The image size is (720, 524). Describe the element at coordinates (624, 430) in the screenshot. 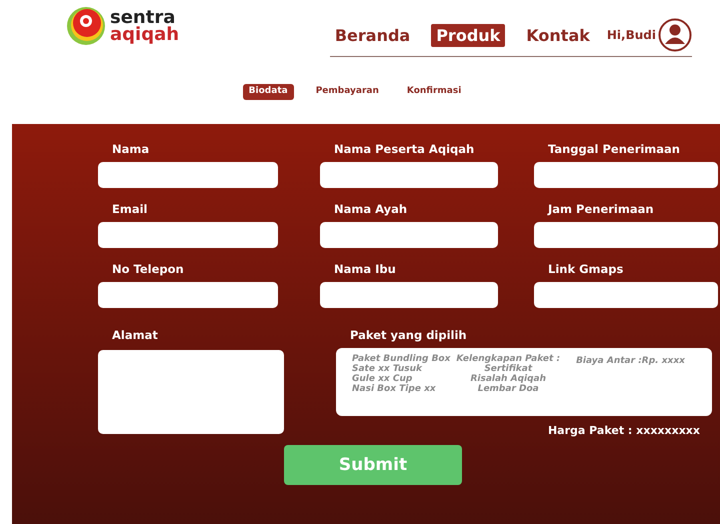

I see `package-price: Harga Paket : xxxxxxxxx` at that location.